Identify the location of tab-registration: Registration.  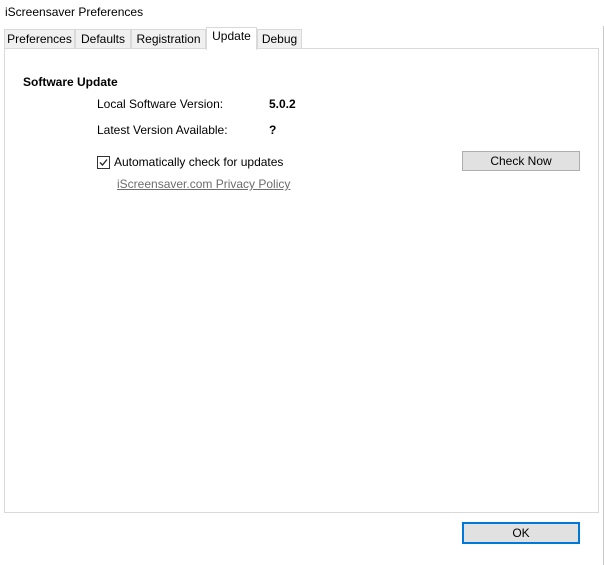
(168, 39).